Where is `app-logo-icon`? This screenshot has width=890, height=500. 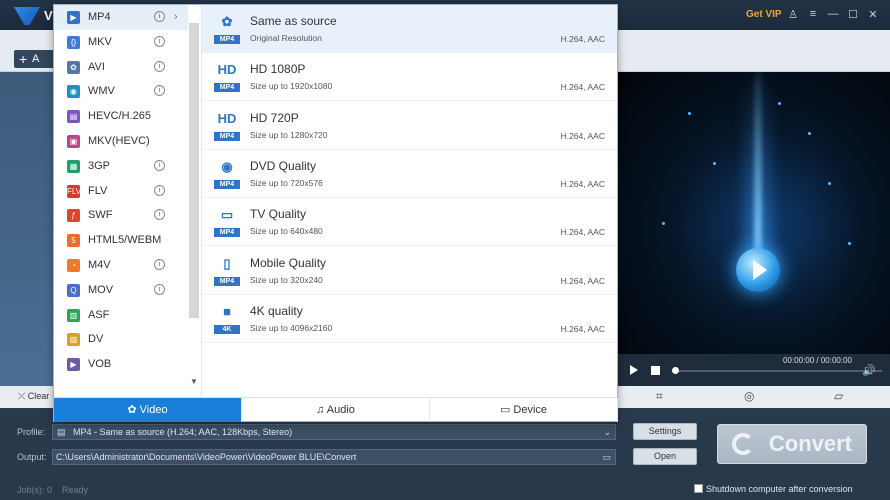
app-logo-icon is located at coordinates (27, 16).